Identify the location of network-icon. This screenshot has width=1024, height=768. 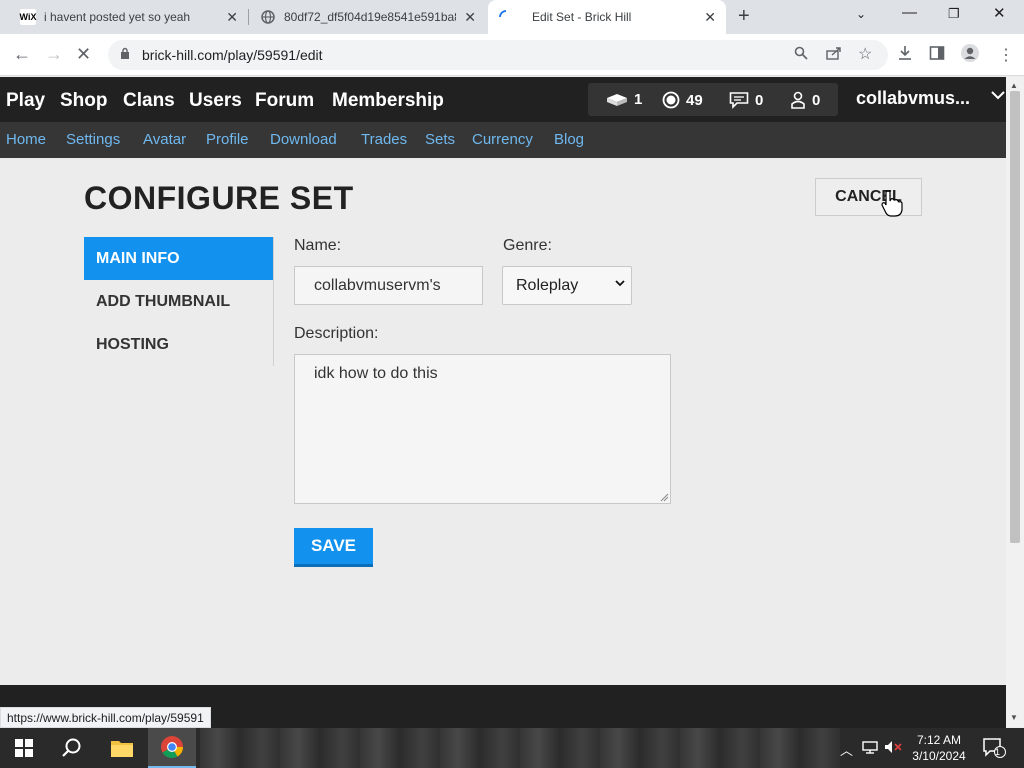
(870, 748).